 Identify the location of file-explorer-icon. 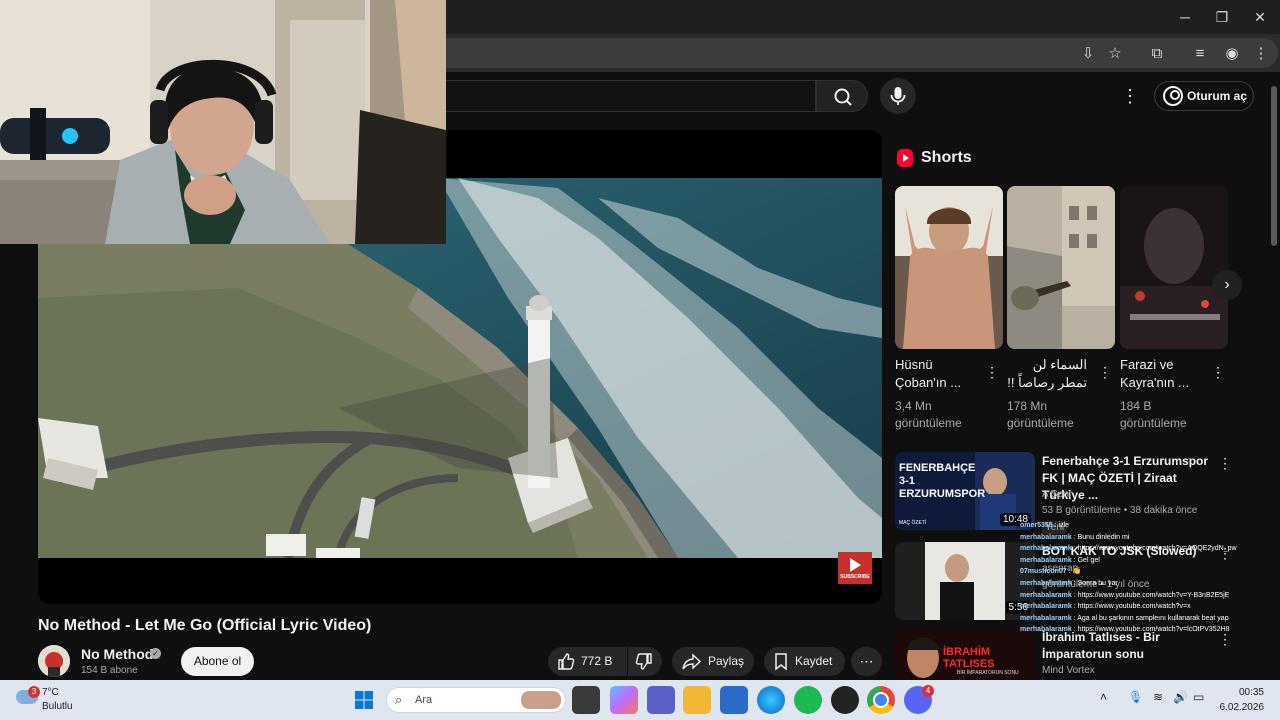
(697, 700).